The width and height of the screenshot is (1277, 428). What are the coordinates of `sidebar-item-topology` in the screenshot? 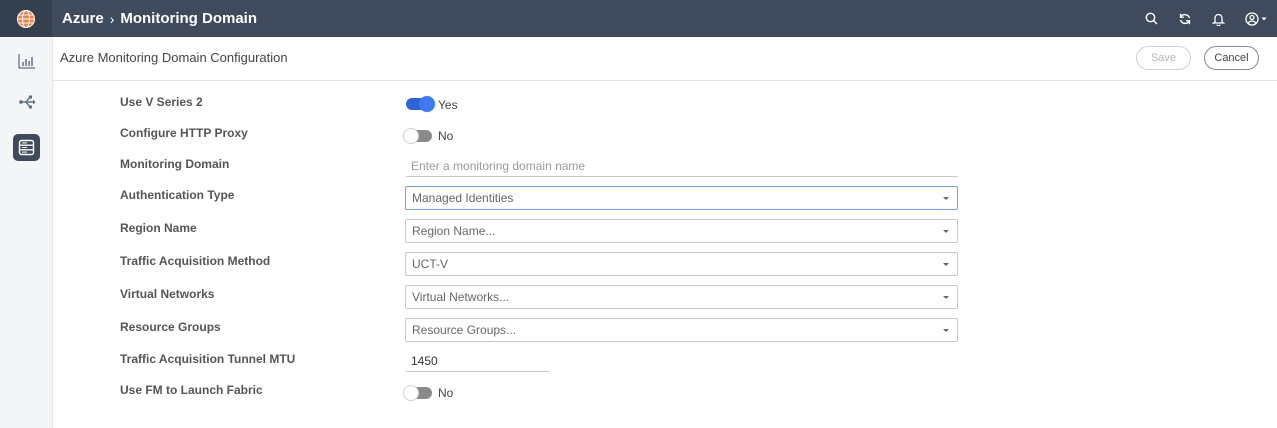 It's located at (26, 101).